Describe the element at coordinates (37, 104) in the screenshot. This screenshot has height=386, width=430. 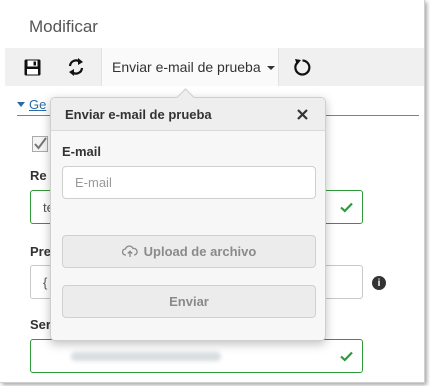
I see `section-general-label: Ge` at that location.